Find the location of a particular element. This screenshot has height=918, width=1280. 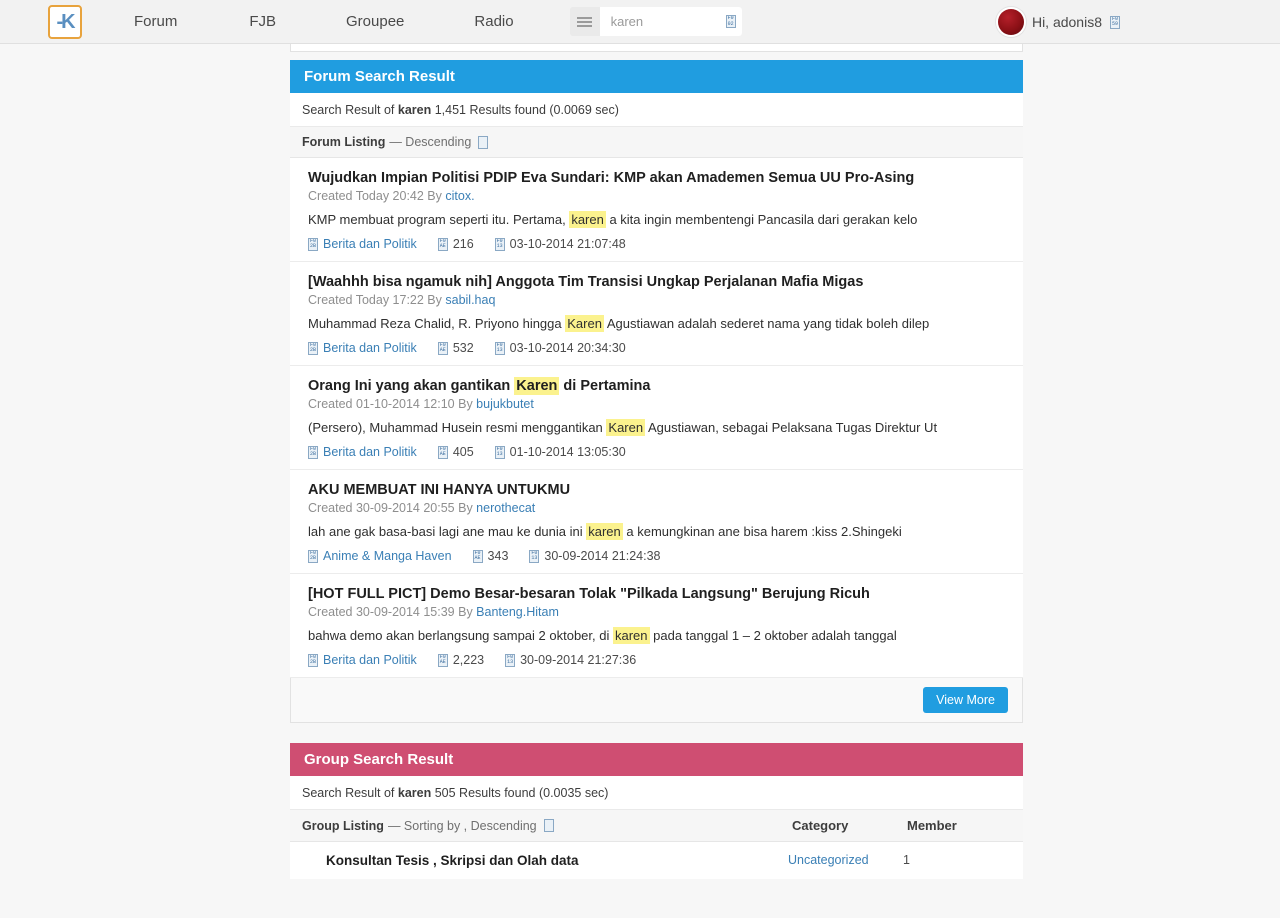

result-category-link: Anime & Manga Haven is located at coordinates (387, 556).